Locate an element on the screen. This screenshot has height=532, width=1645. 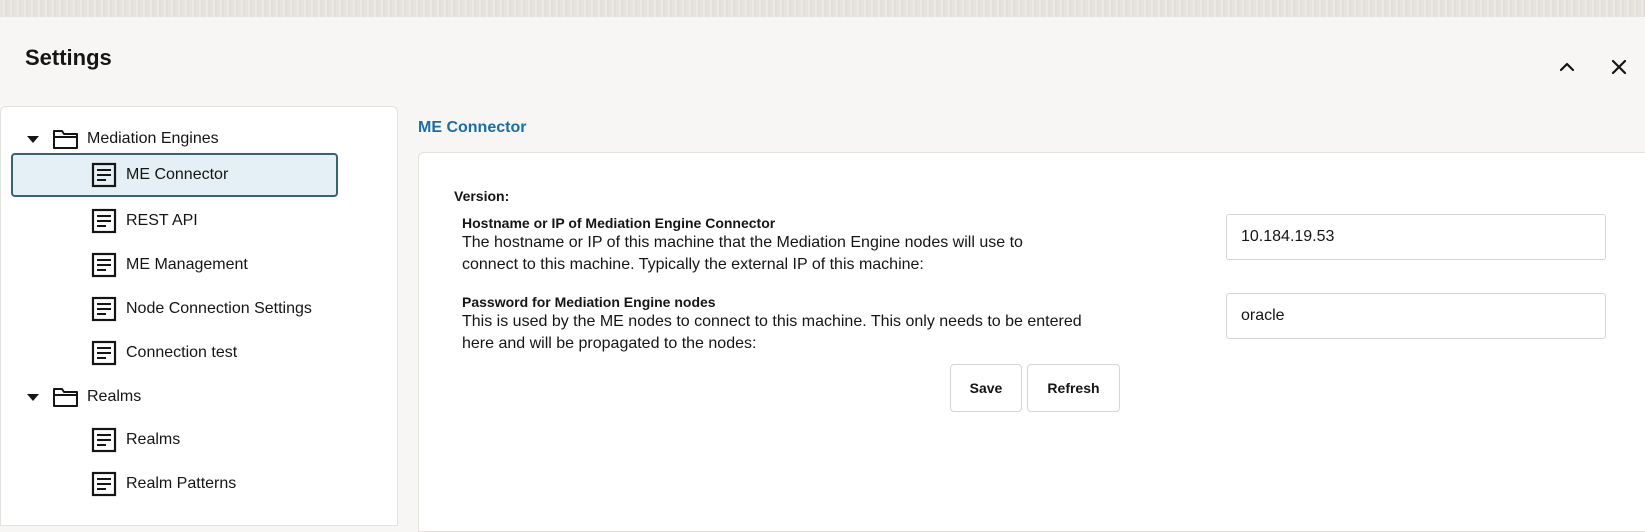
hostname-input is located at coordinates (1416, 237).